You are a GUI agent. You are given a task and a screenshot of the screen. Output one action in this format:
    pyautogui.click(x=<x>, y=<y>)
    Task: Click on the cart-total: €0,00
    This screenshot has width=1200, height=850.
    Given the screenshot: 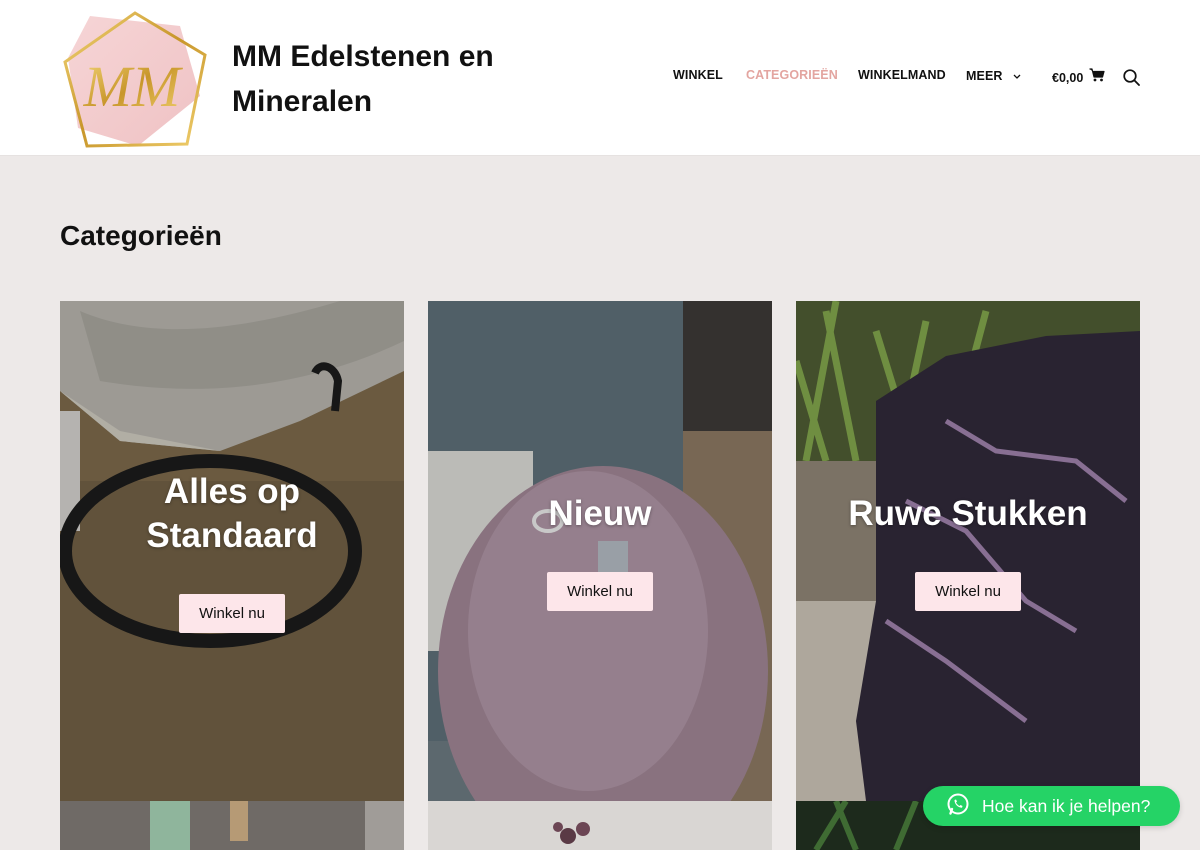 What is the action you would take?
    pyautogui.click(x=1068, y=77)
    